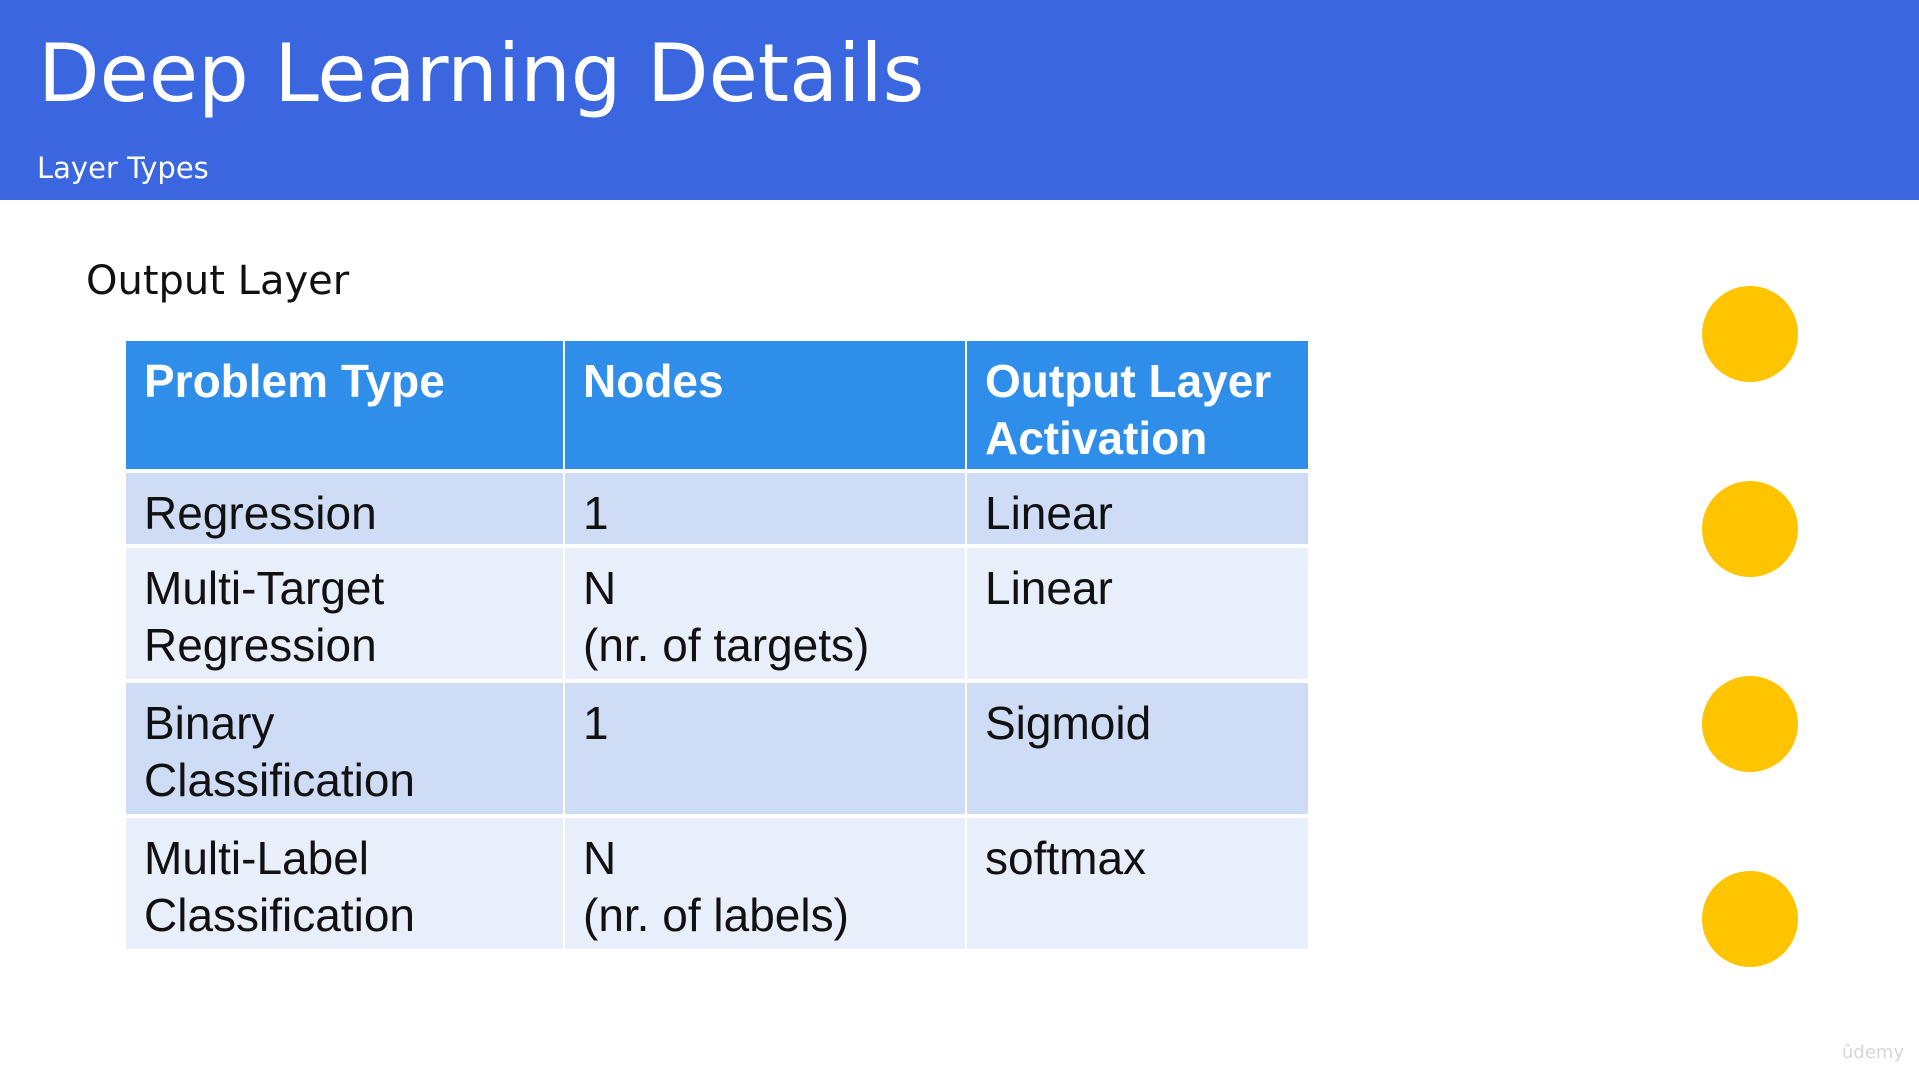  I want to click on table-cell-nodes: N (nr. of targets), so click(765, 613).